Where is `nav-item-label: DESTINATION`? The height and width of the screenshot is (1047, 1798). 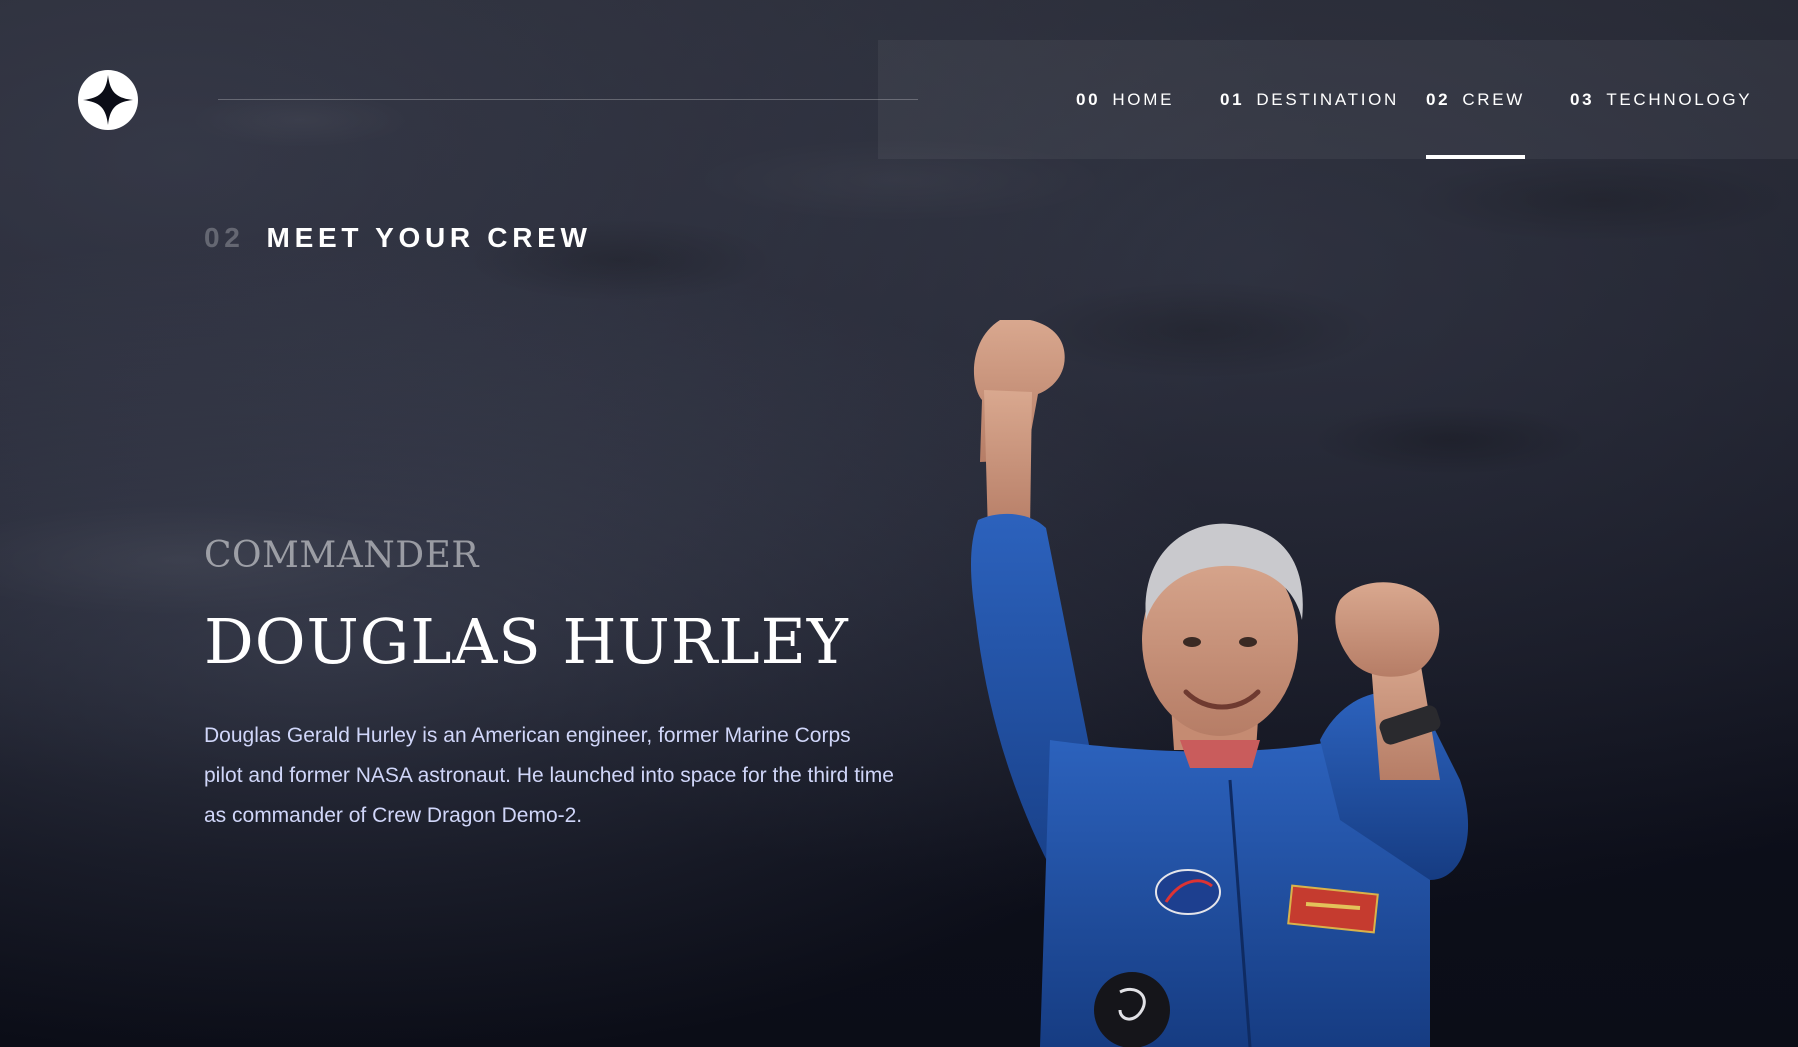
nav-item-label: DESTINATION is located at coordinates (1328, 99).